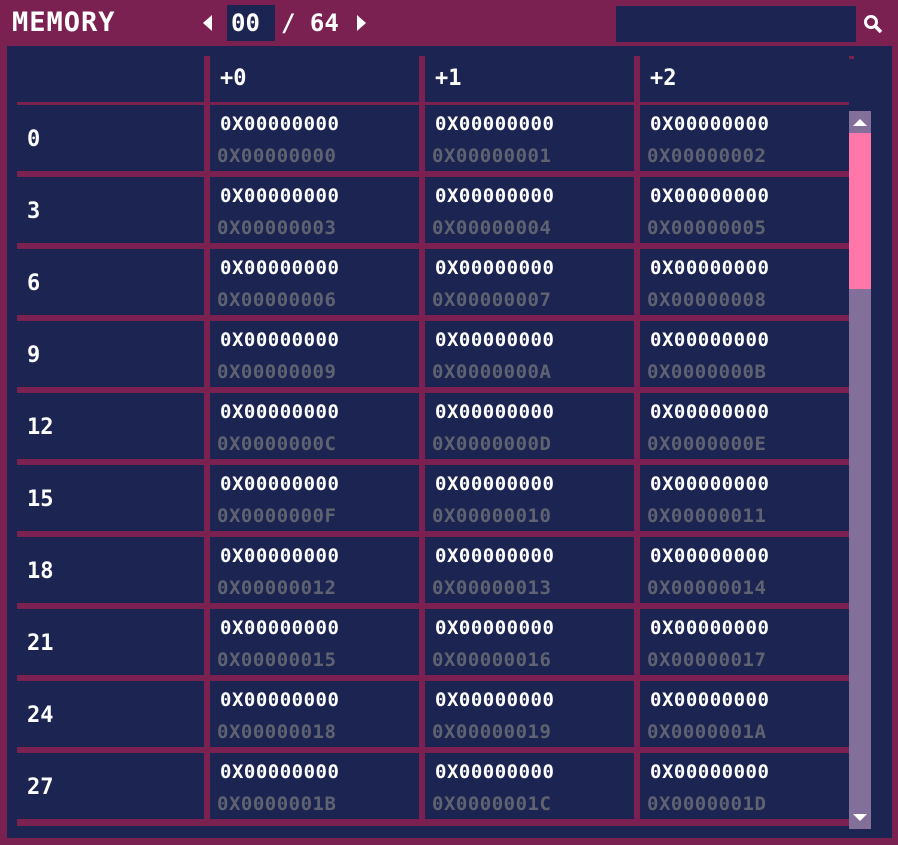  What do you see at coordinates (529, 282) in the screenshot?
I see `memory-cell: 0X00000000 0X00000007` at bounding box center [529, 282].